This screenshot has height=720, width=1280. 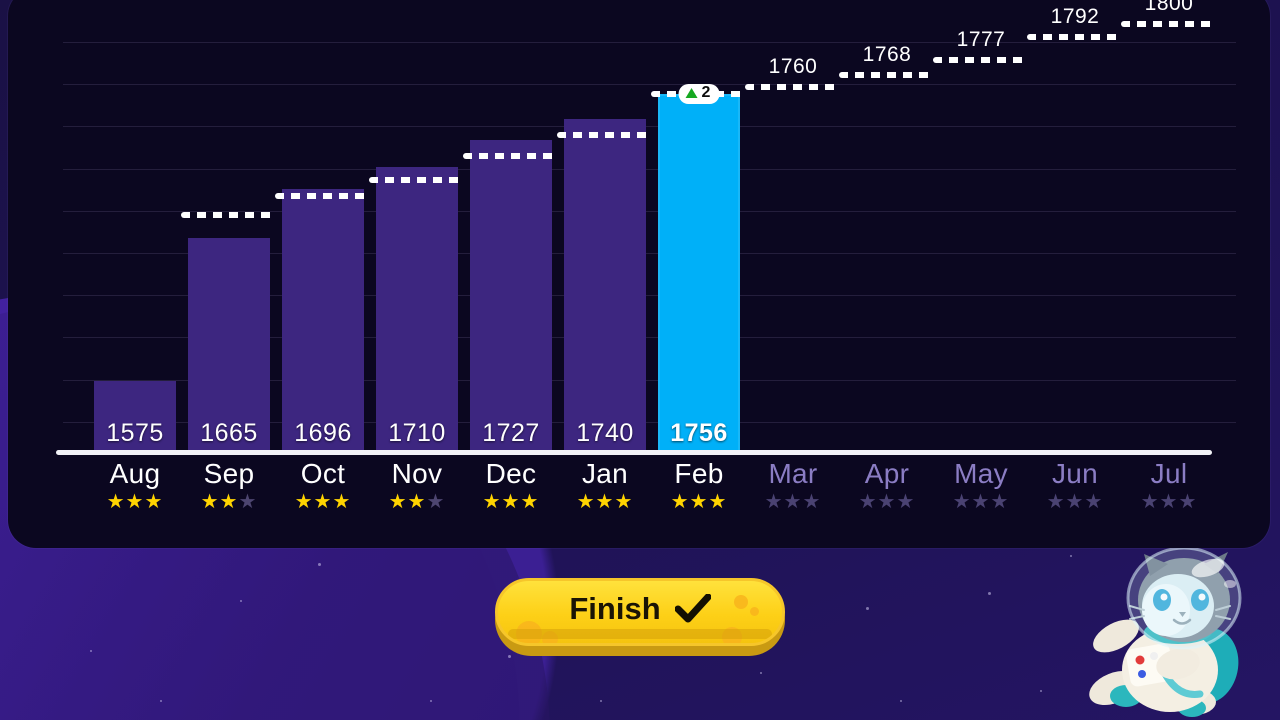 I want to click on chart-column-jul: 1800, so click(x=1169, y=226).